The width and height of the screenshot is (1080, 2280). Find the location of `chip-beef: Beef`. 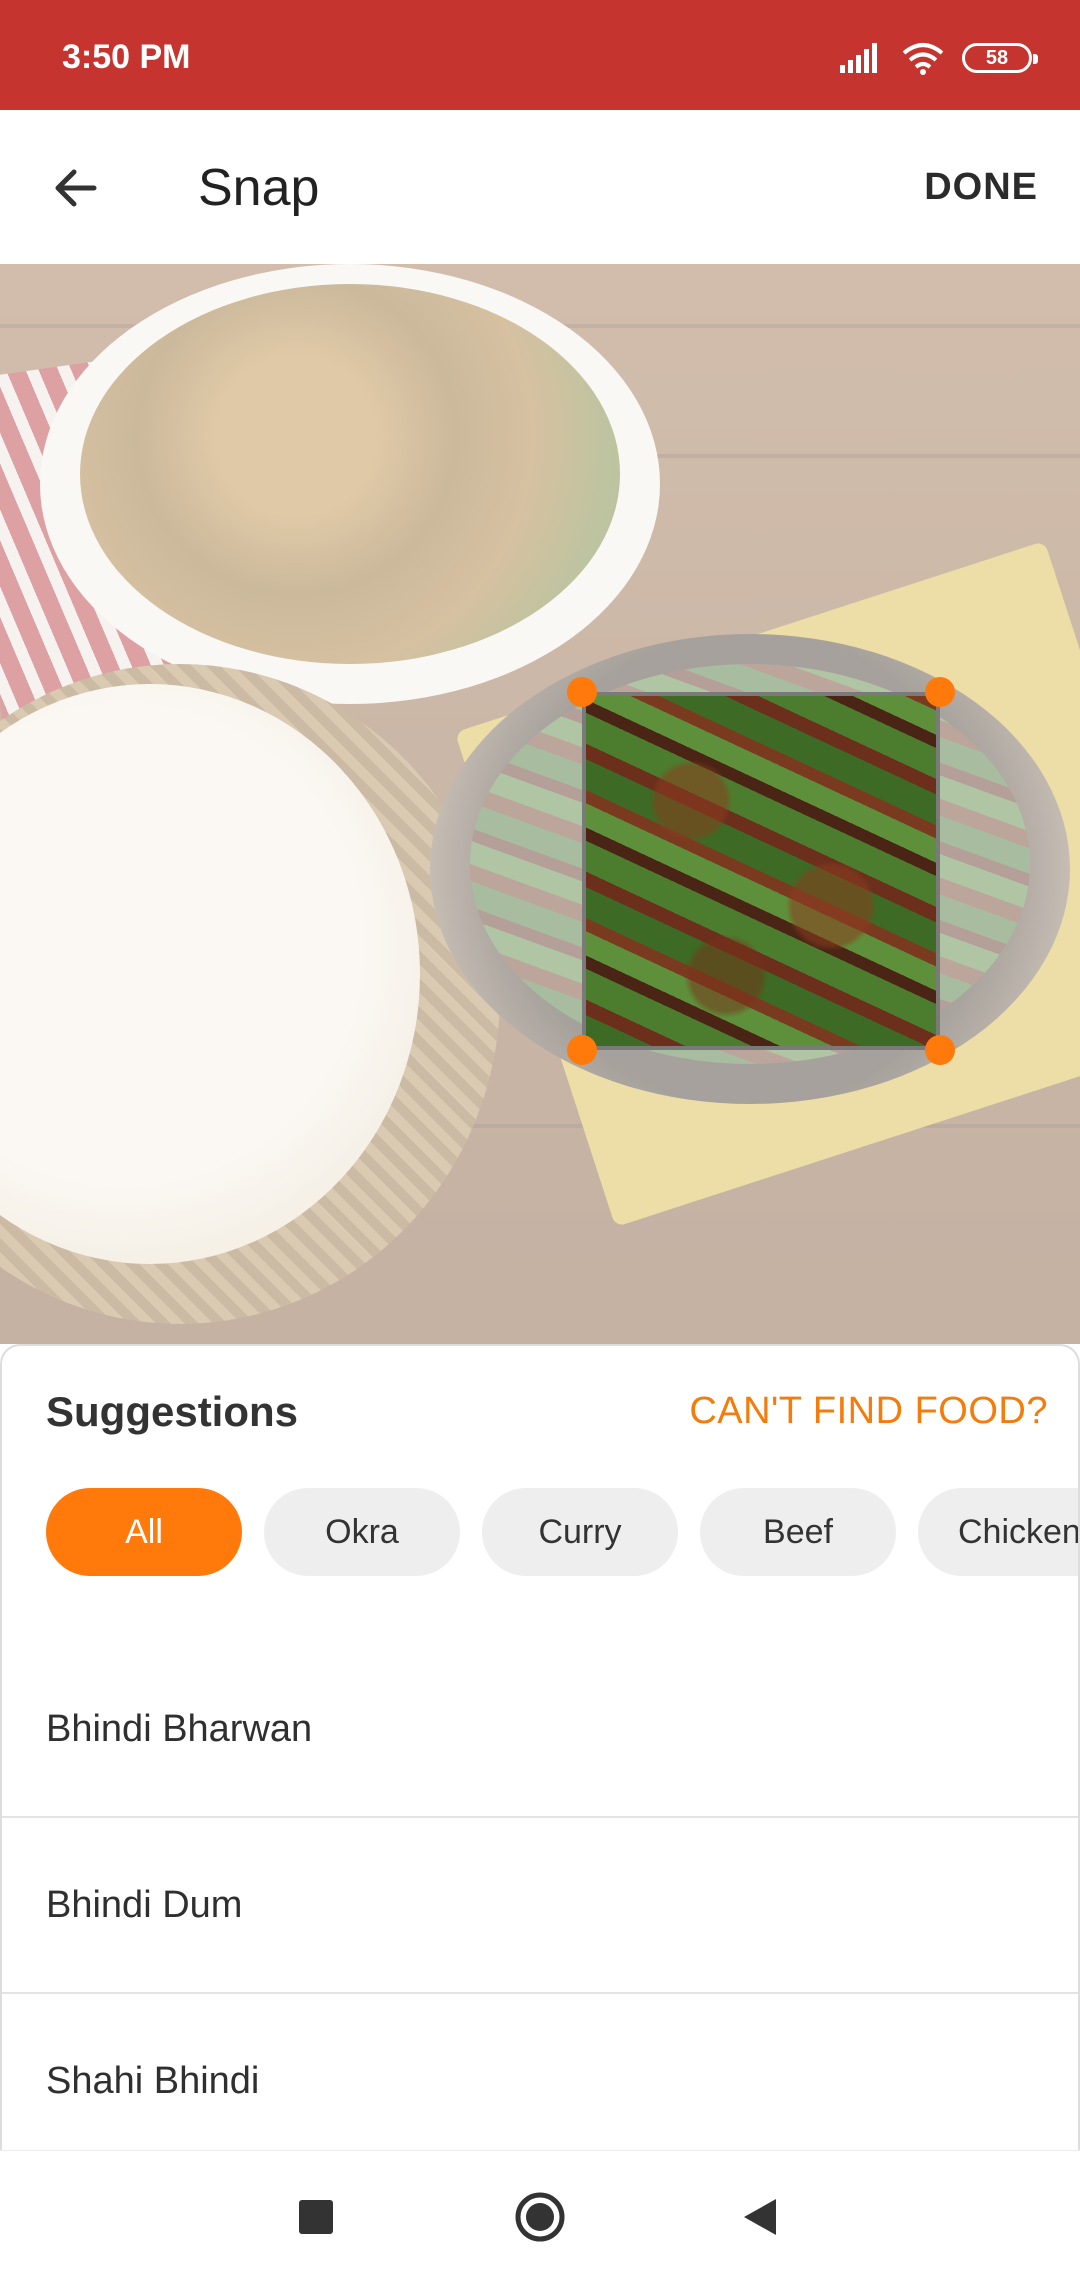

chip-beef: Beef is located at coordinates (798, 1532).